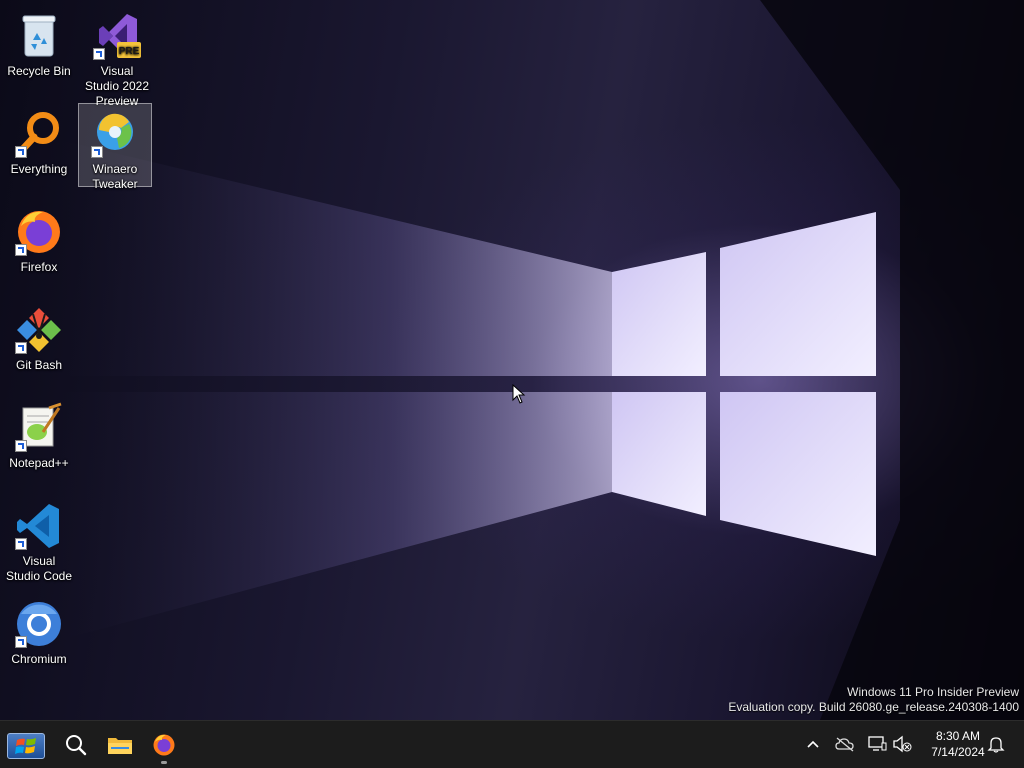 This screenshot has height=768, width=1024. What do you see at coordinates (115, 134) in the screenshot?
I see `winaero-tweaker-icon` at bounding box center [115, 134].